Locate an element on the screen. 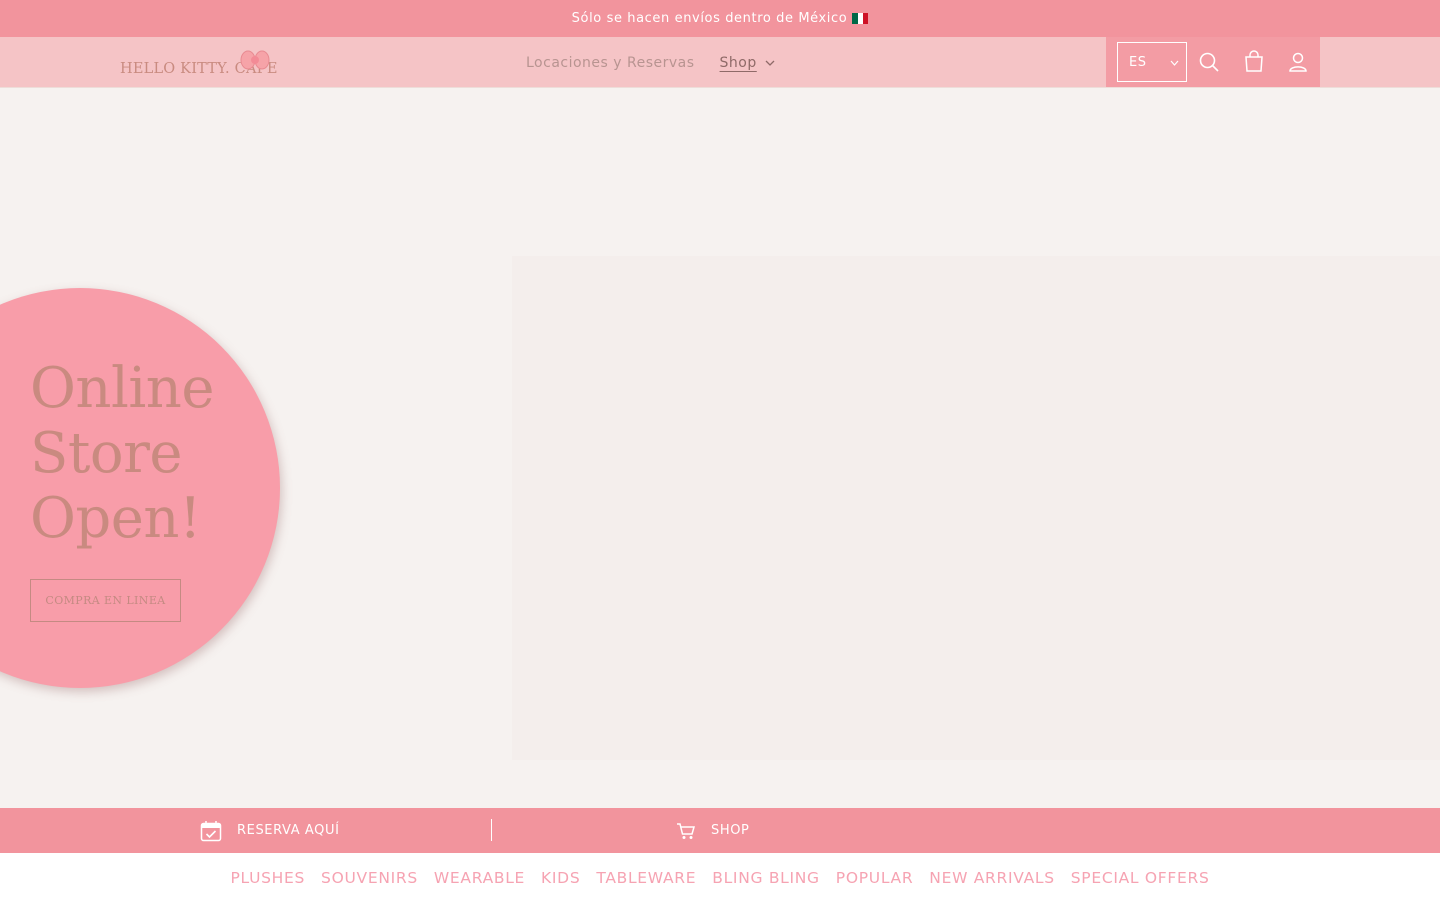 This screenshot has width=1440, height=900. main-nav: Locaciones y Reservas Shop is located at coordinates (650, 62).